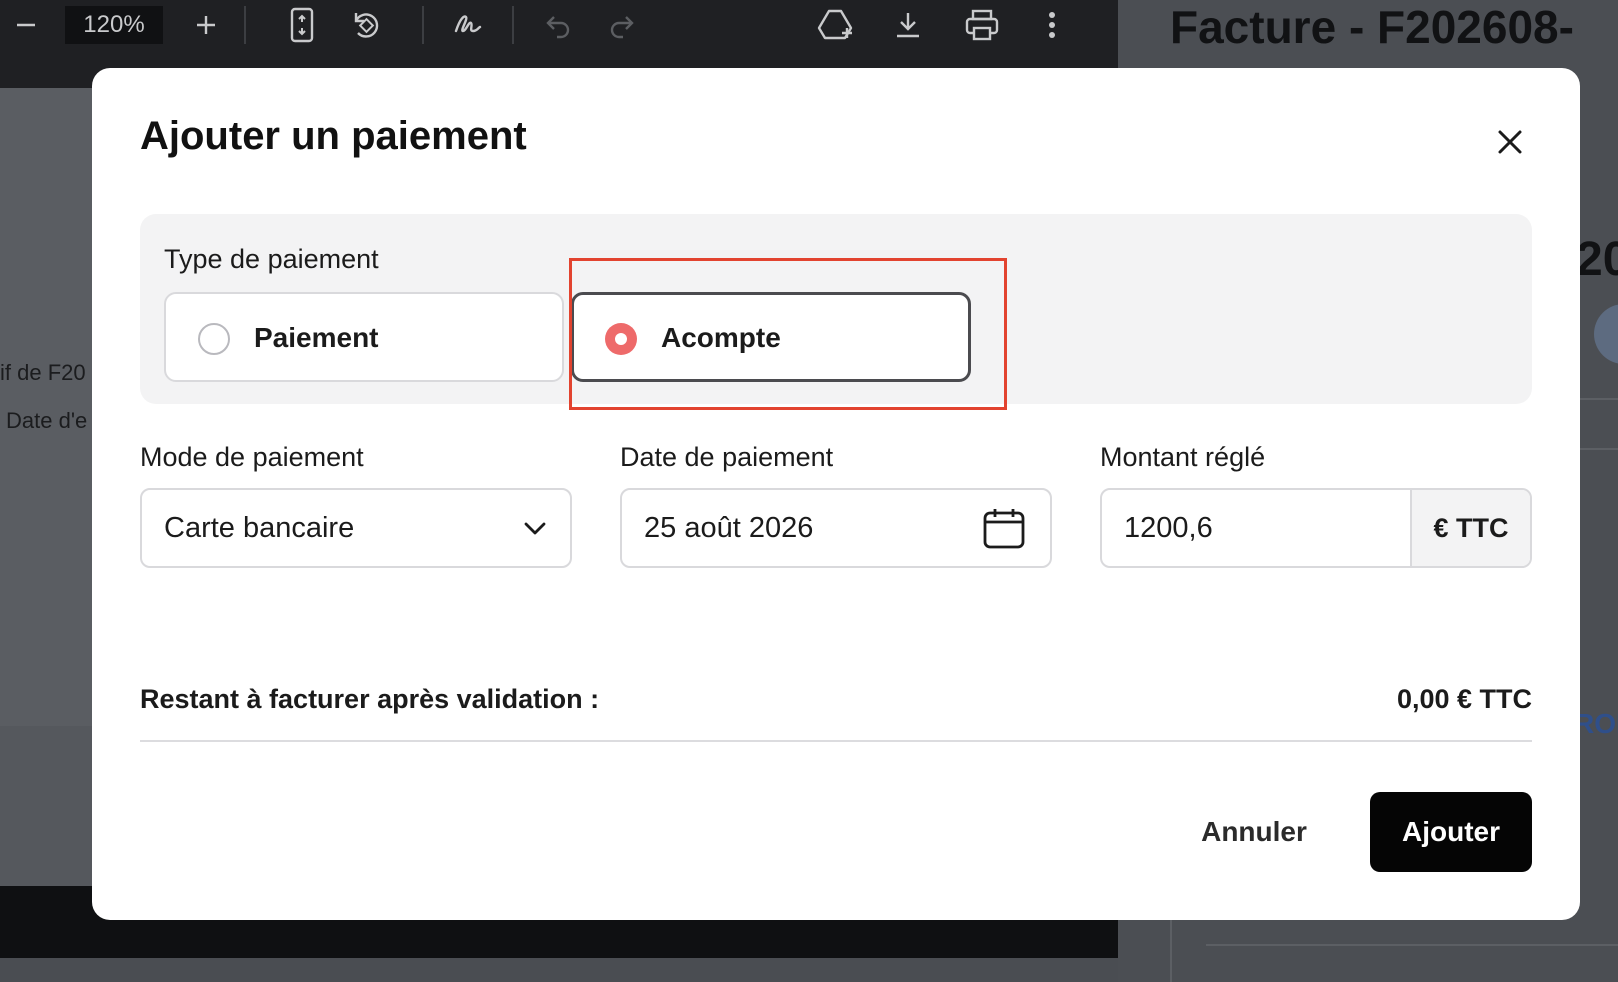  I want to click on payment-mode-label: Mode de paiement, so click(252, 457).